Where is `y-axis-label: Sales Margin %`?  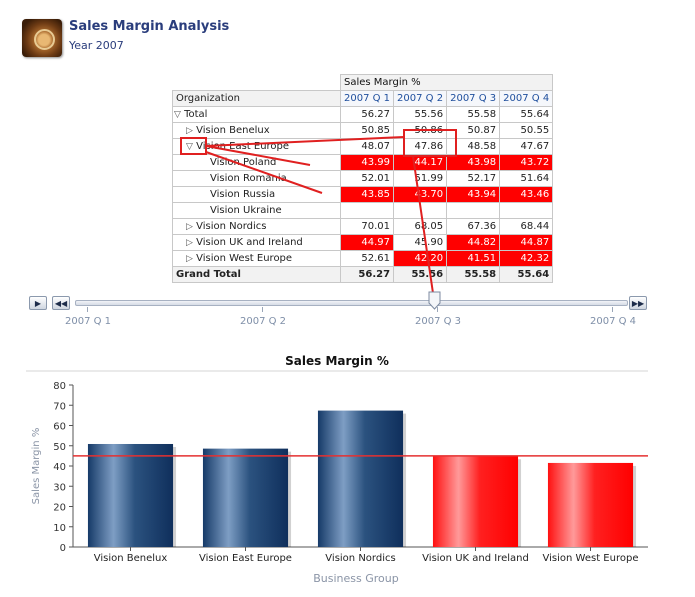
y-axis-label: Sales Margin % is located at coordinates (36, 466).